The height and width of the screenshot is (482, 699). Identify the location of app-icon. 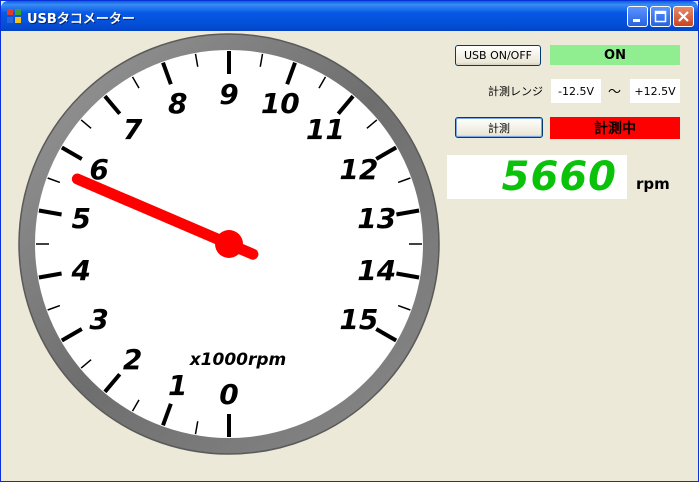
(14, 16).